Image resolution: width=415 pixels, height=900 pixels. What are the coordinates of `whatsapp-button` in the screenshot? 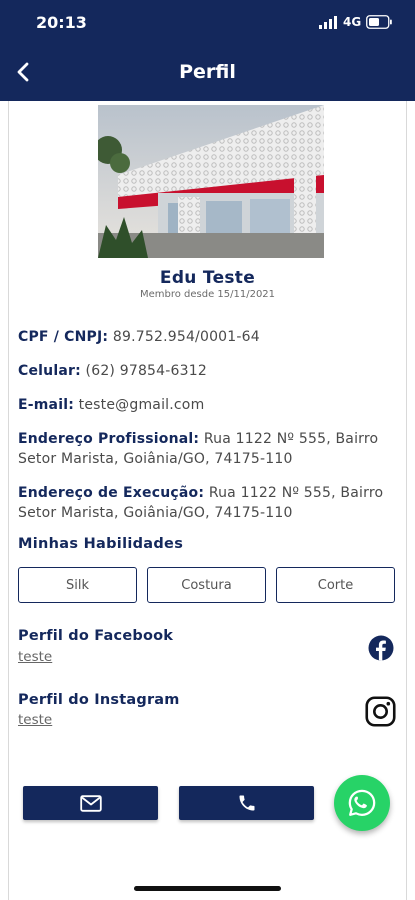 It's located at (362, 803).